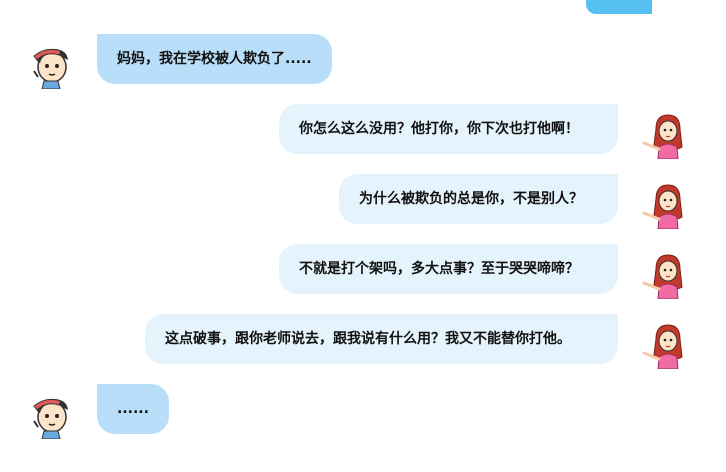  I want to click on message-text: 不就是打个架吗，多大点事？至于哭哭啼啼？, so click(439, 269).